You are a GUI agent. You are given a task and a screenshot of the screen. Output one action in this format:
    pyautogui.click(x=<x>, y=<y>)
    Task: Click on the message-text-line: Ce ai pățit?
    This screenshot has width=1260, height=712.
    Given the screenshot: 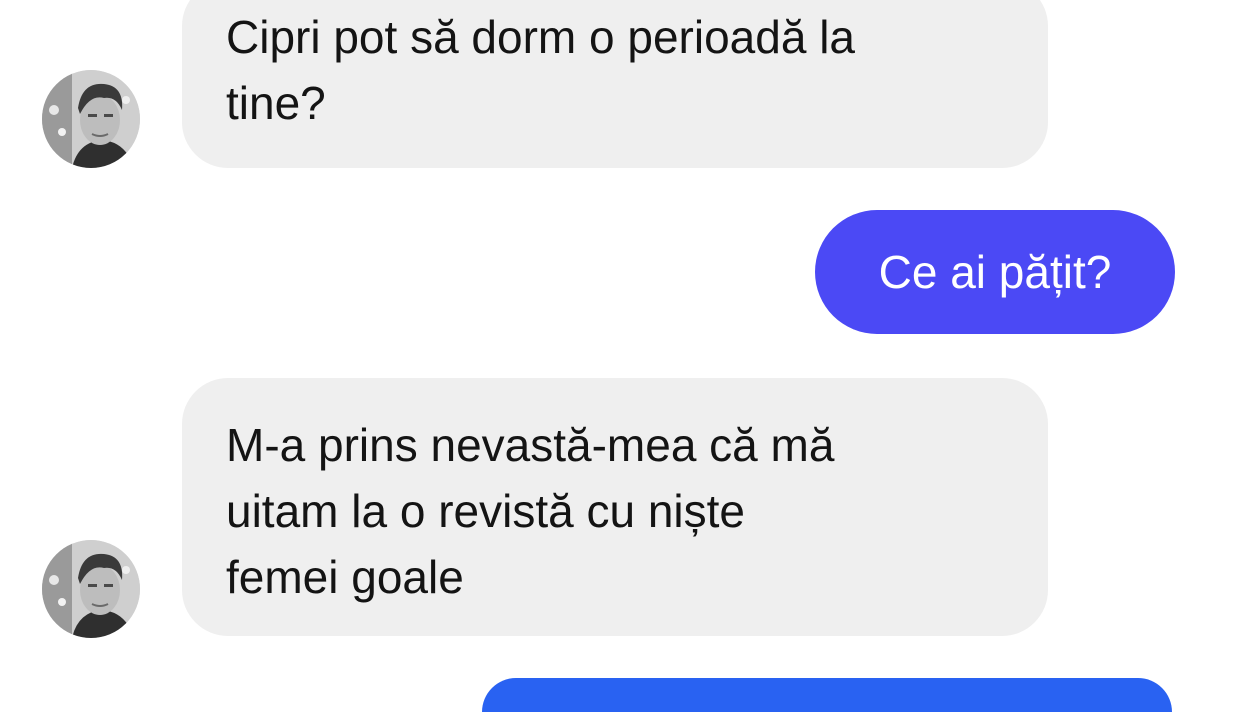 What is the action you would take?
    pyautogui.click(x=995, y=272)
    